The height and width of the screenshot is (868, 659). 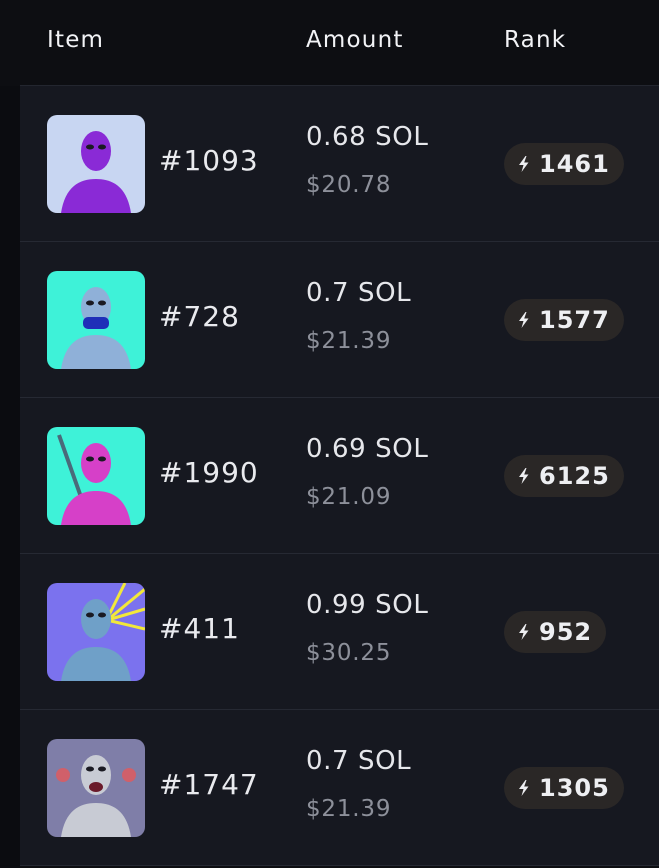 I want to click on rank-value: 6125, so click(x=574, y=476).